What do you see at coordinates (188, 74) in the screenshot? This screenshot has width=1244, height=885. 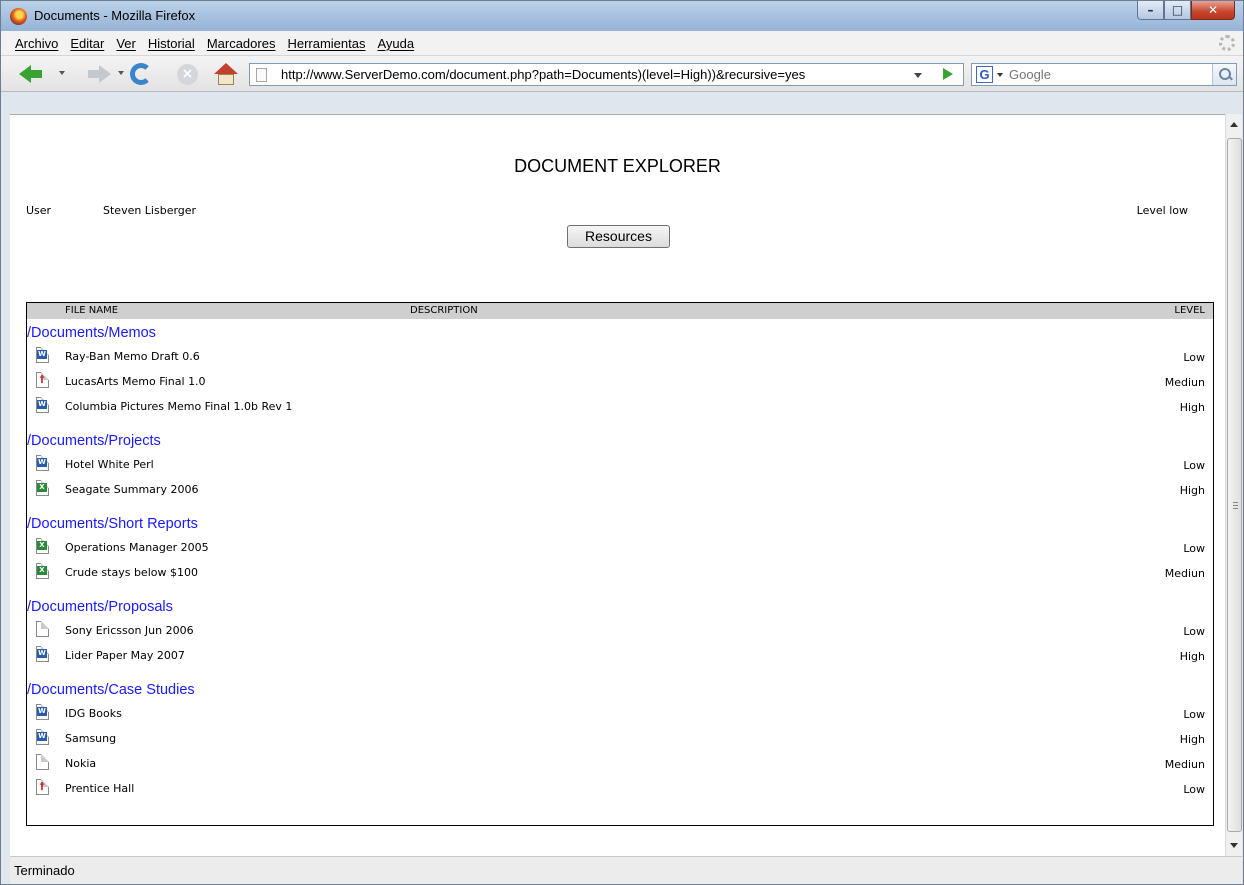 I see `stop-button: ×` at bounding box center [188, 74].